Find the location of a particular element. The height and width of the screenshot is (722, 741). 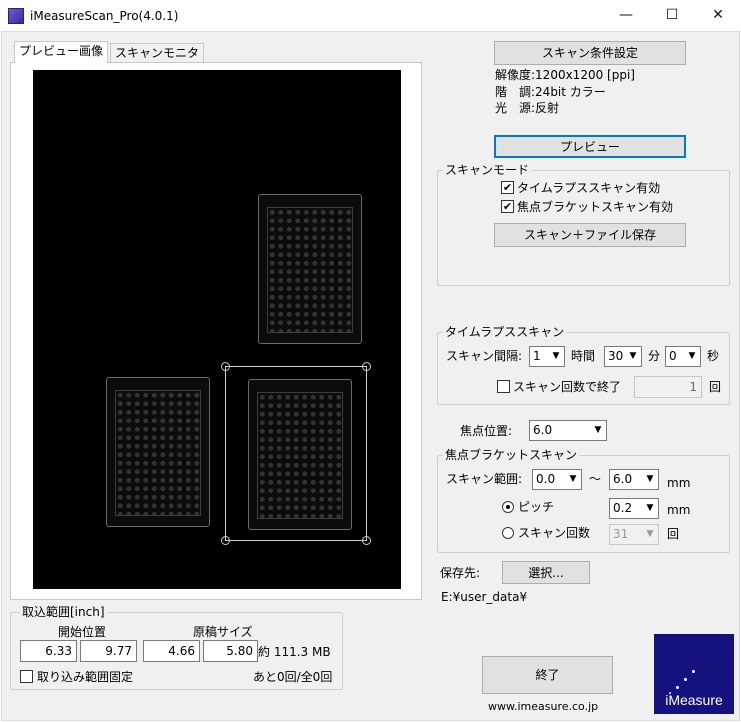

fix-range-checkbox is located at coordinates (26, 676).